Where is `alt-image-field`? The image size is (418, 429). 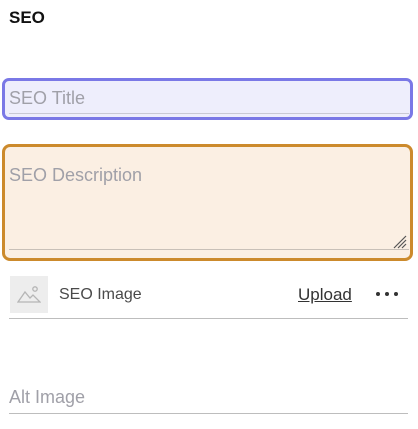
alt-image-field is located at coordinates (208, 397).